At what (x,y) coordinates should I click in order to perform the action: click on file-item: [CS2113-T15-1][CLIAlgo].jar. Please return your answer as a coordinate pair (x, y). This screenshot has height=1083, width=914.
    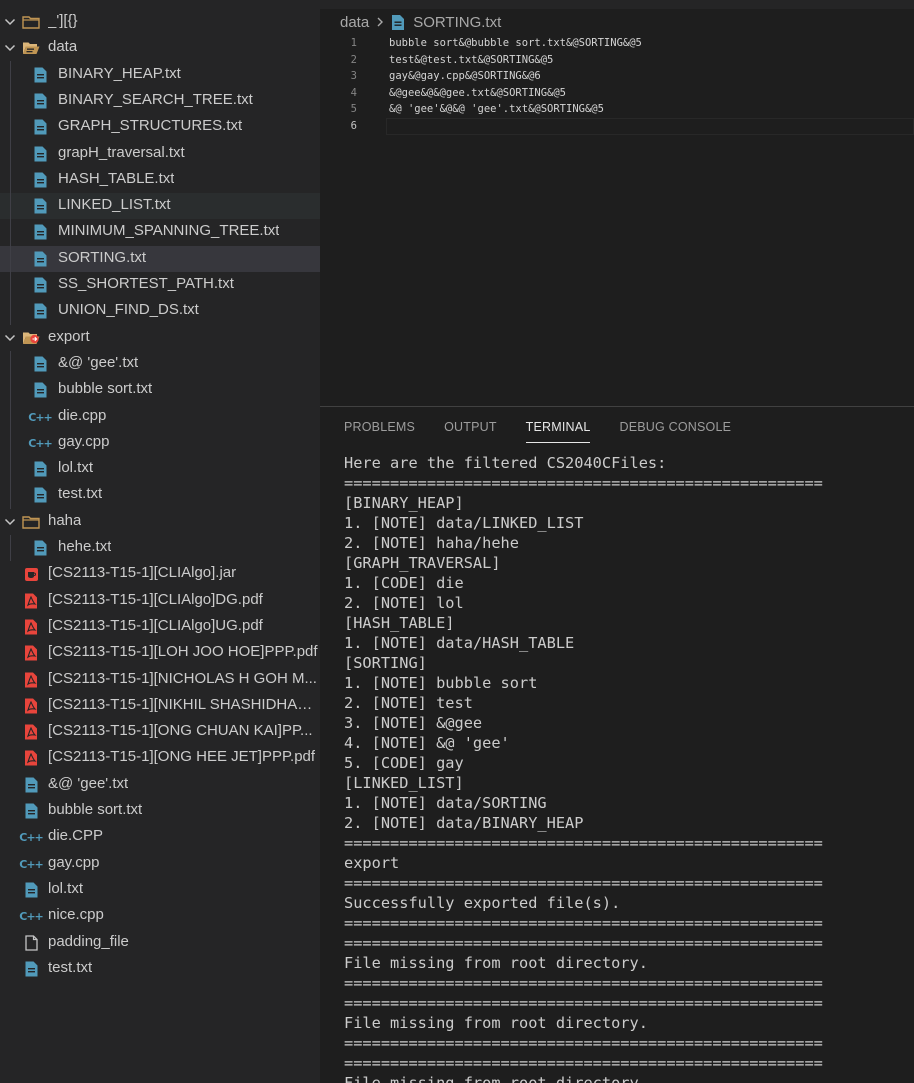
    Looking at the image, I should click on (160, 574).